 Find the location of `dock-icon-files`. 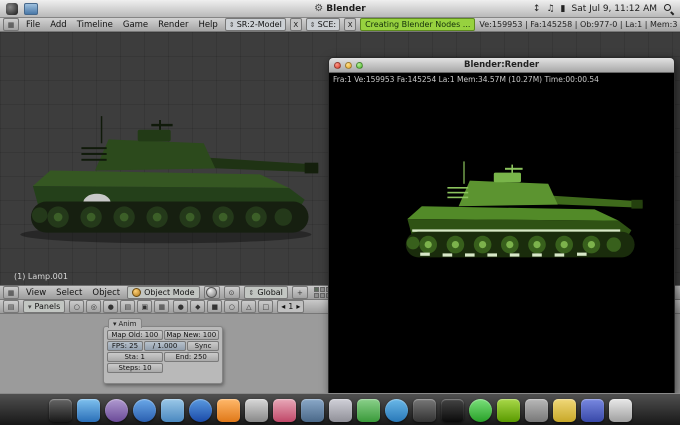

dock-icon-files is located at coordinates (88, 410).